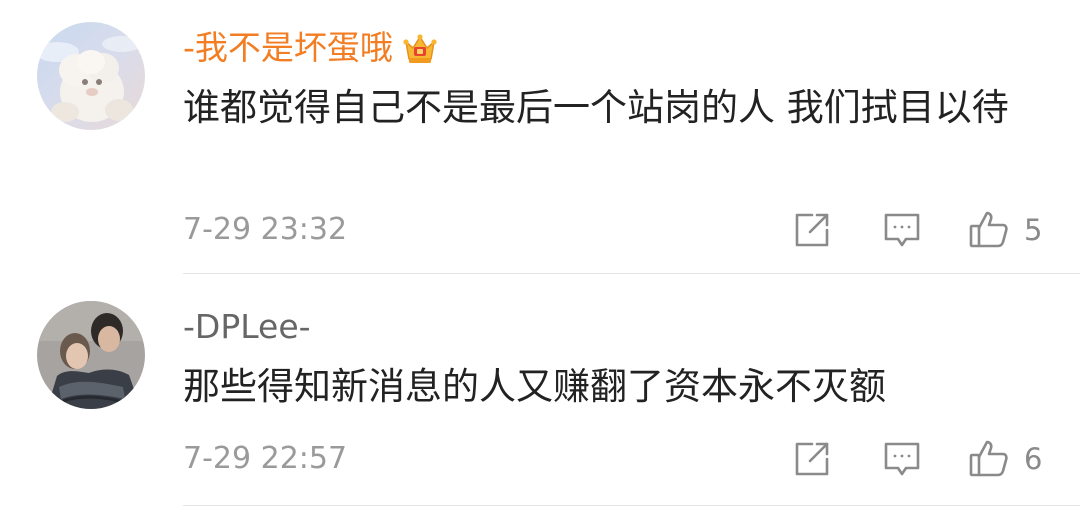  Describe the element at coordinates (534, 386) in the screenshot. I see `comment-text: 那些得知新消息的人又赚翻了资本永不灭额` at that location.